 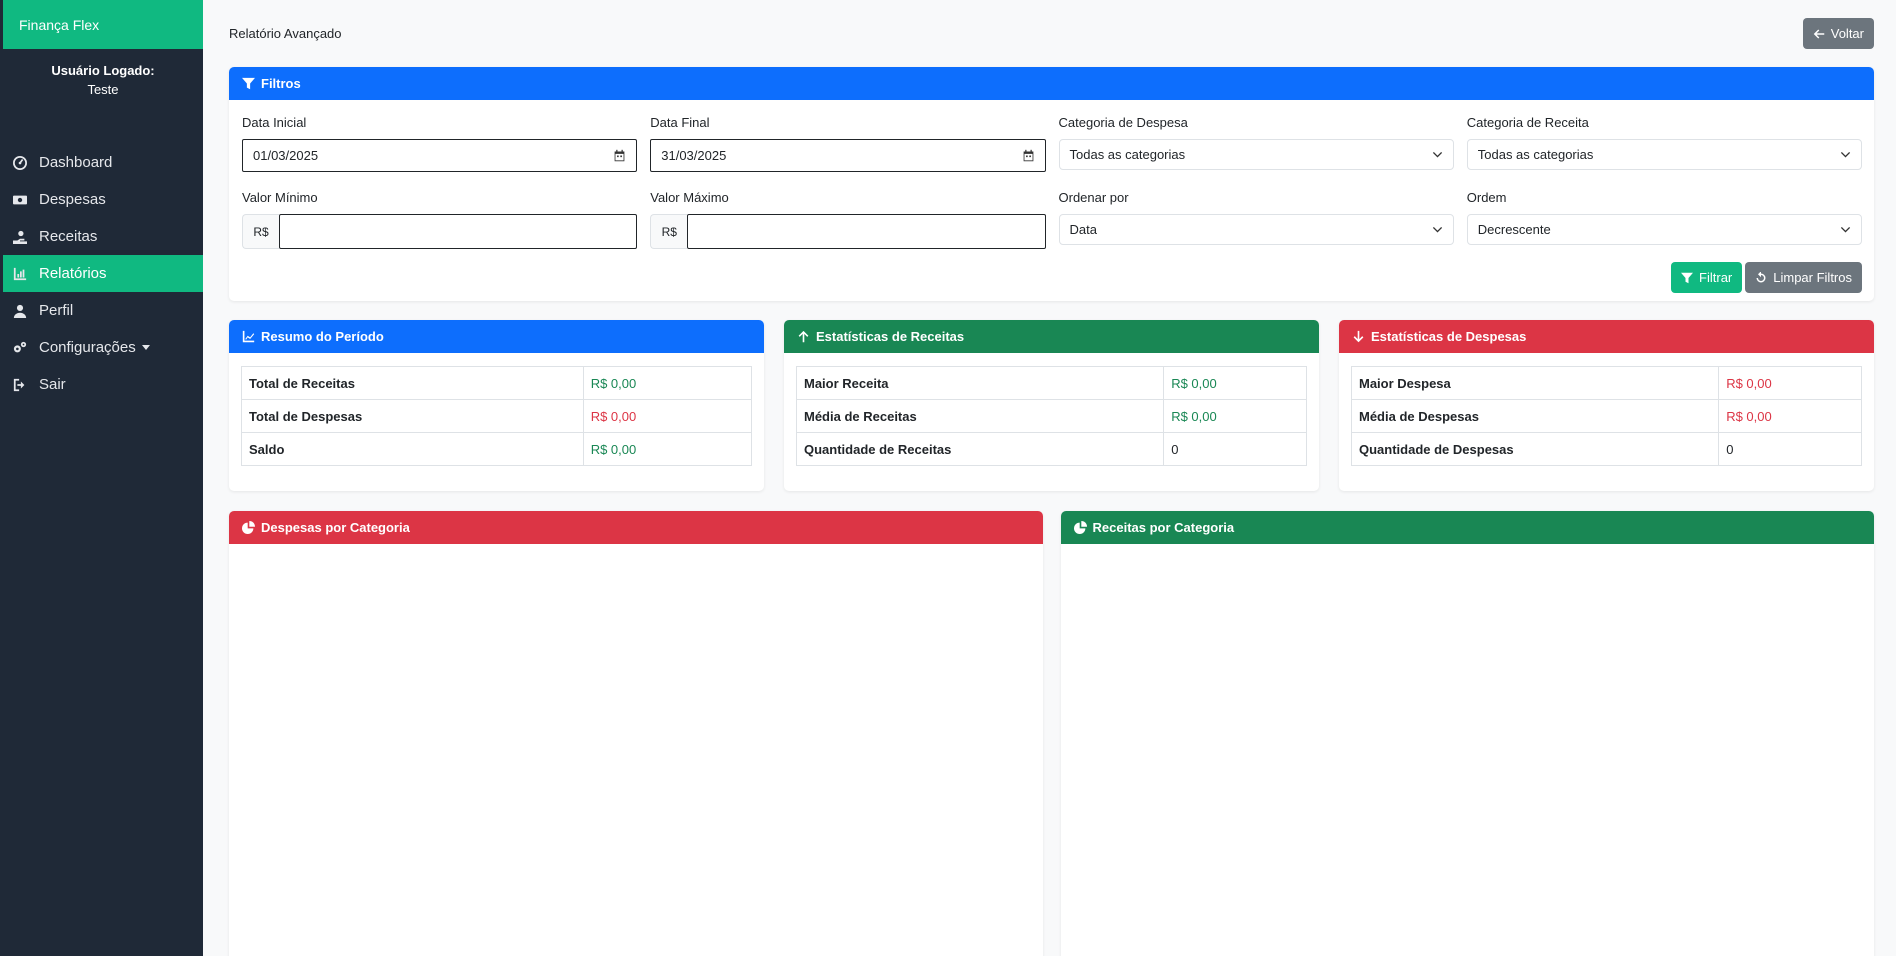 What do you see at coordinates (274, 122) in the screenshot?
I see `start-date-label: Data Inicial` at bounding box center [274, 122].